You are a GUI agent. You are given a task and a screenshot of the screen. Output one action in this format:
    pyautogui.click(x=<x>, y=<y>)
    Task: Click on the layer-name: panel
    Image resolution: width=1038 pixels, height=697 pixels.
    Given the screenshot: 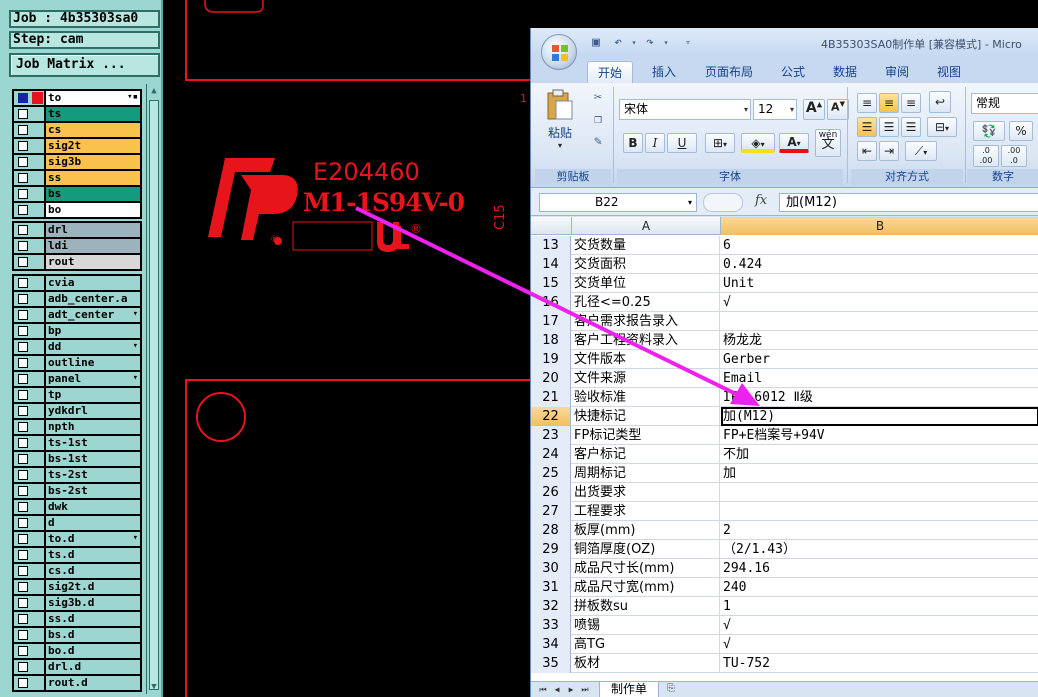 What is the action you would take?
    pyautogui.click(x=93, y=379)
    